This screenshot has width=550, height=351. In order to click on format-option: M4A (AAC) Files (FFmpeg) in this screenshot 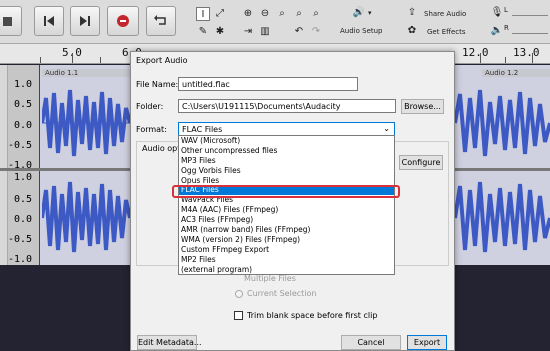, I will do `click(286, 210)`.